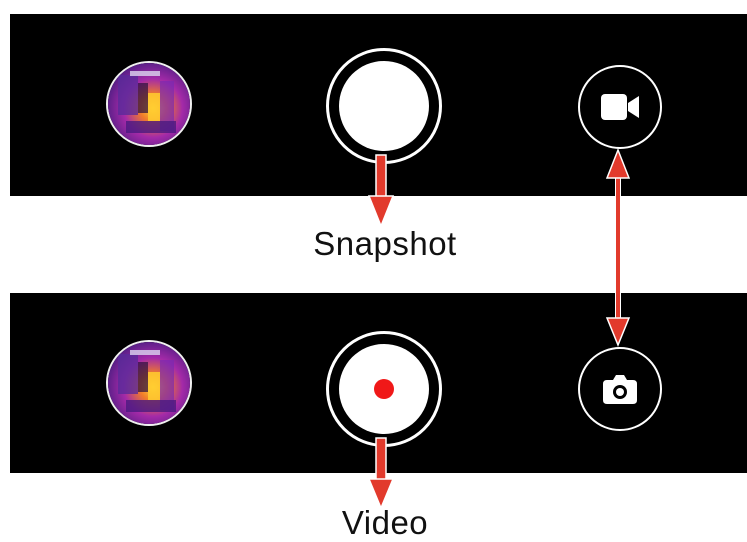  I want to click on video-camera-icon, so click(620, 107).